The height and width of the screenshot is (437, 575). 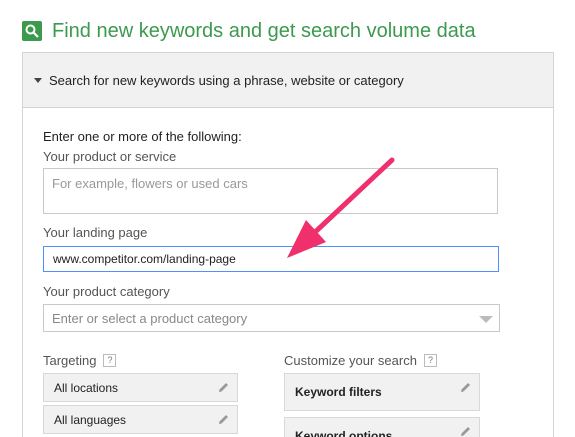 What do you see at coordinates (271, 318) in the screenshot?
I see `product-category-select: Enter or select a product category` at bounding box center [271, 318].